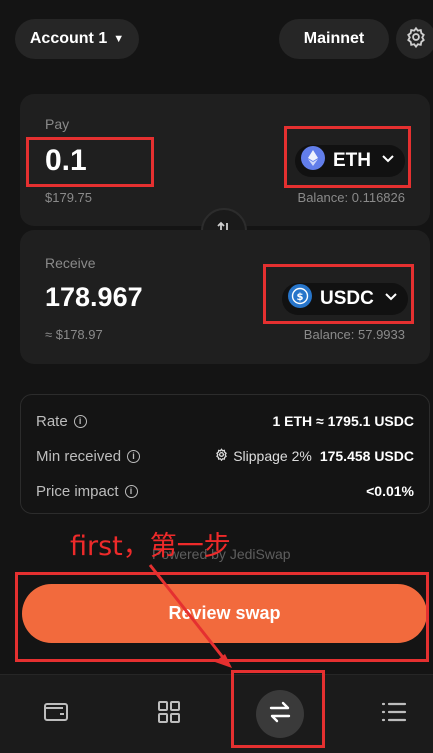 This screenshot has width=433, height=753. I want to click on network-label: Mainnet, so click(334, 38).